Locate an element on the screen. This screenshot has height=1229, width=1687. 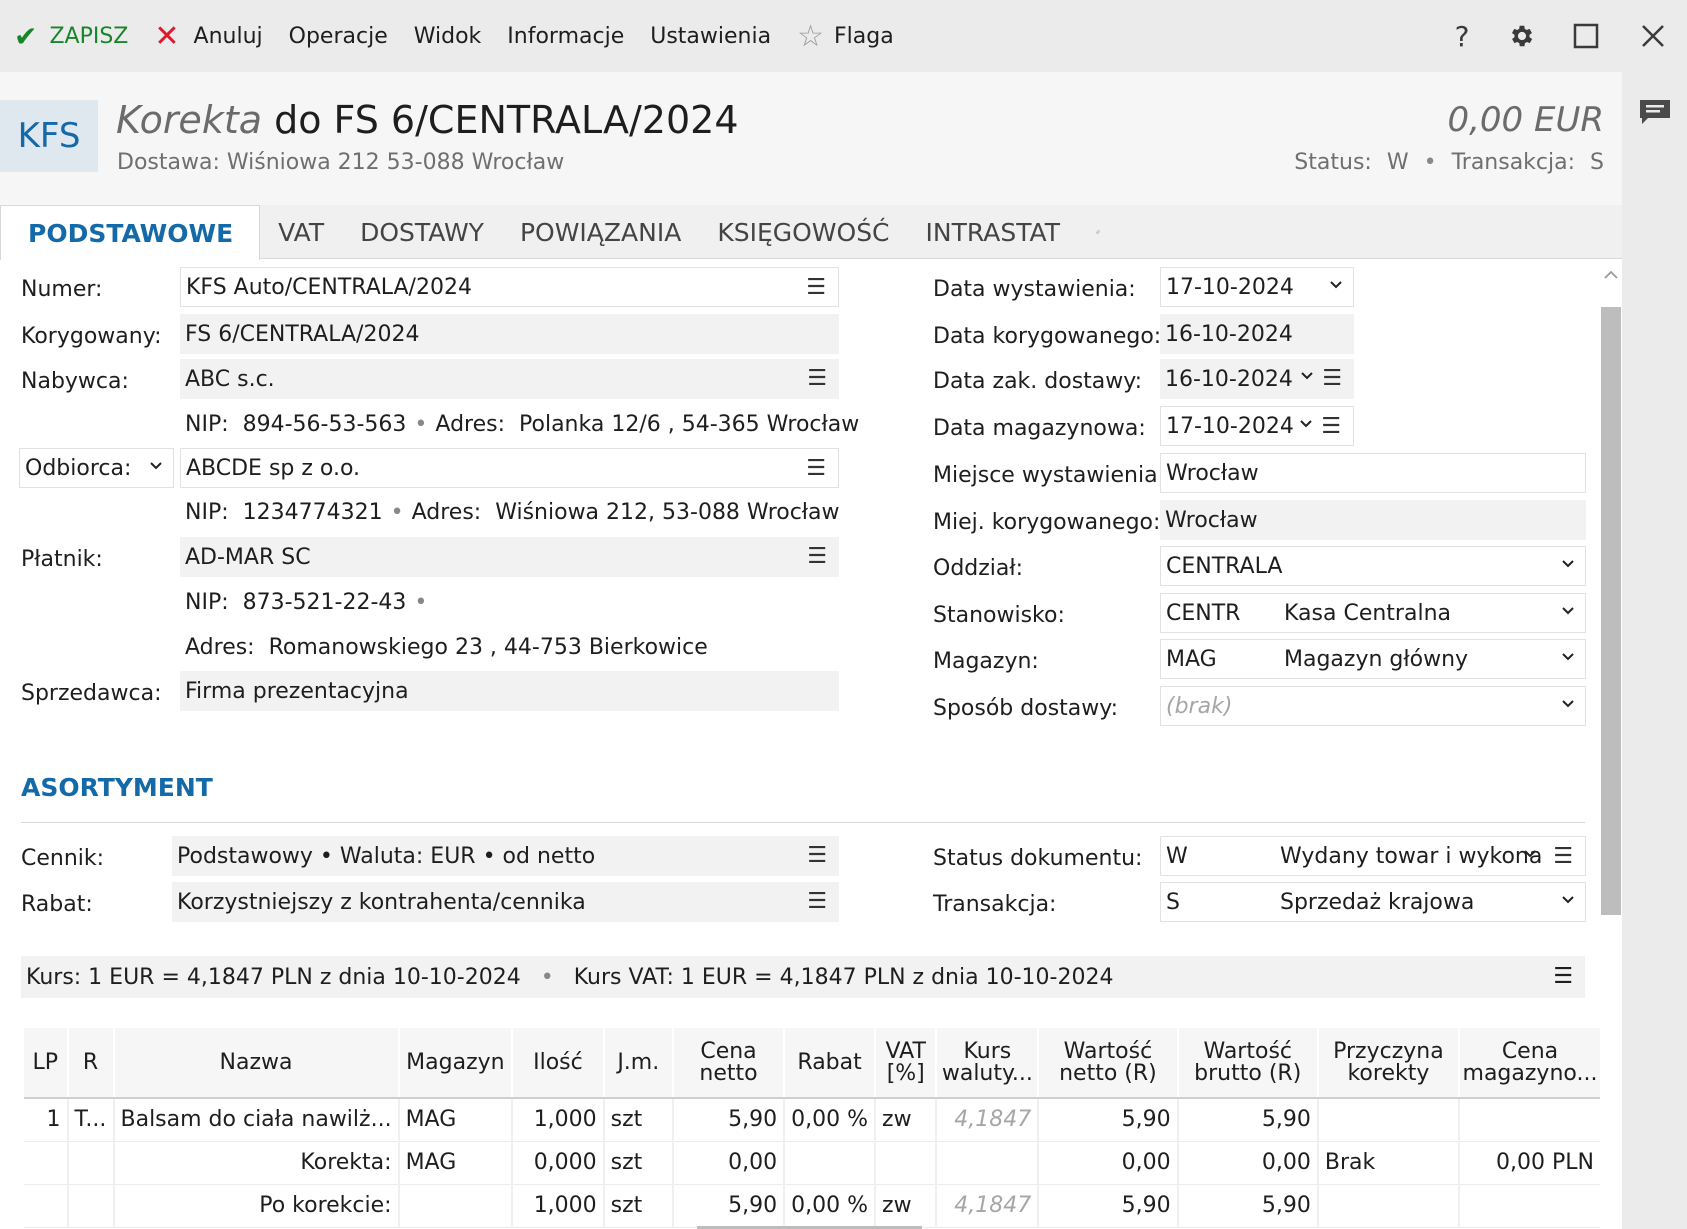
status-dokumentu-select: W Wydany towar i wykona ☰ is located at coordinates (1373, 856).